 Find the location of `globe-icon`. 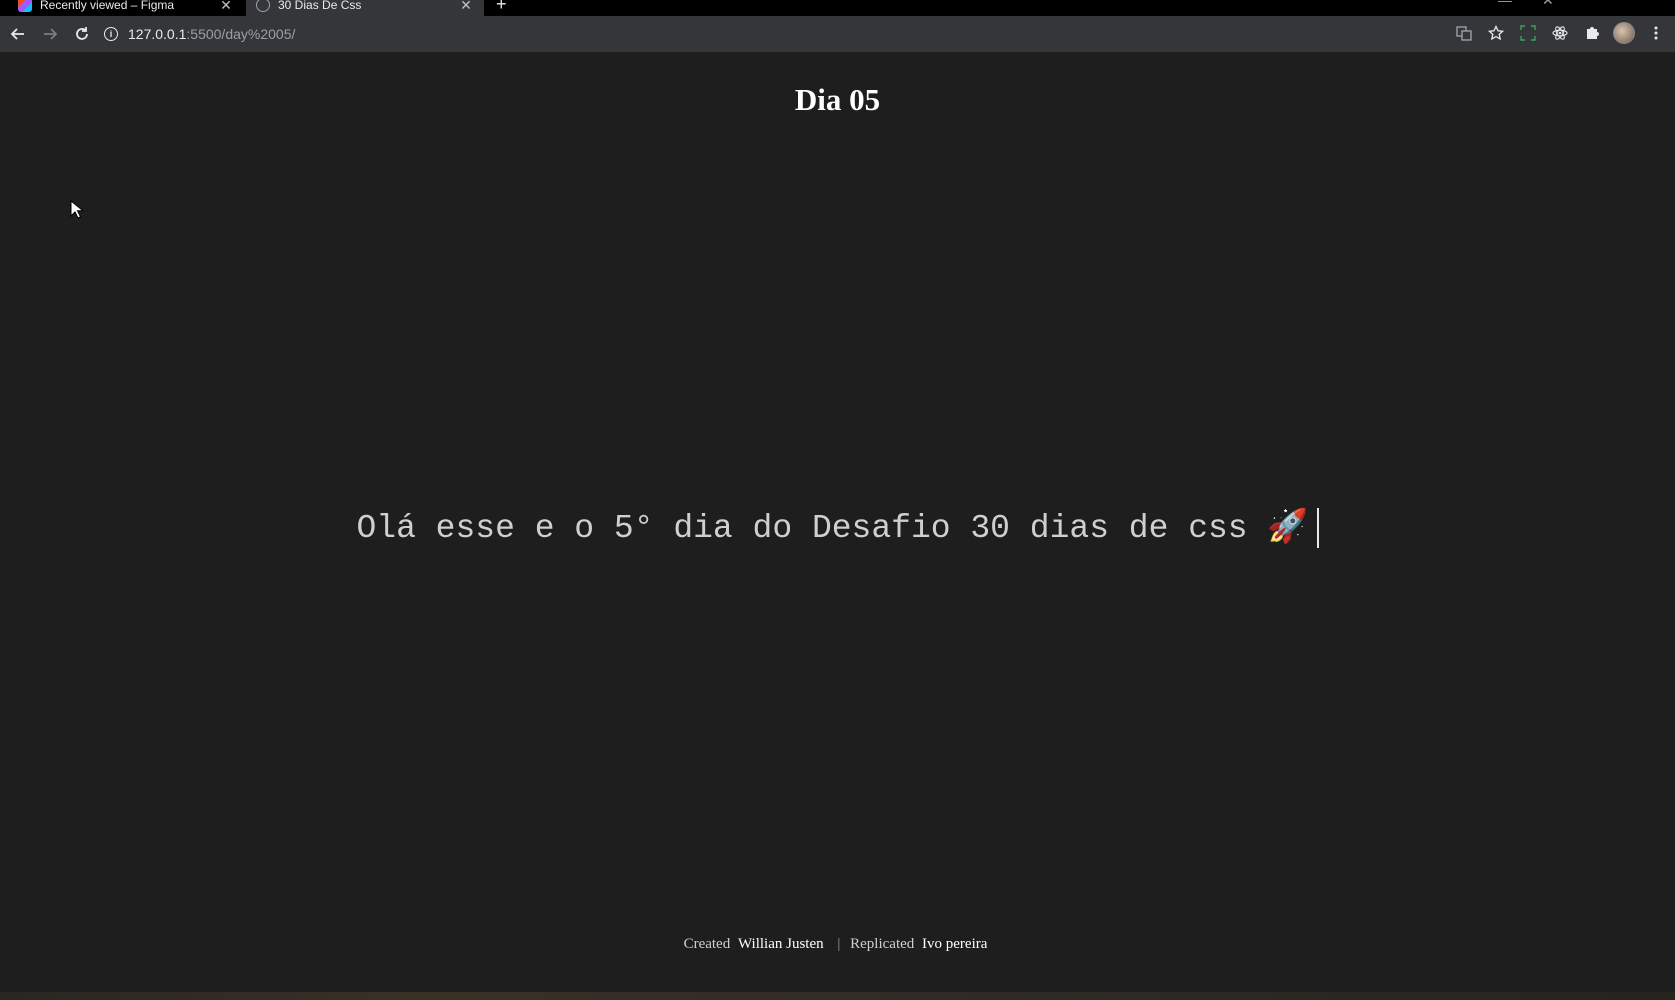

globe-icon is located at coordinates (263, 6).